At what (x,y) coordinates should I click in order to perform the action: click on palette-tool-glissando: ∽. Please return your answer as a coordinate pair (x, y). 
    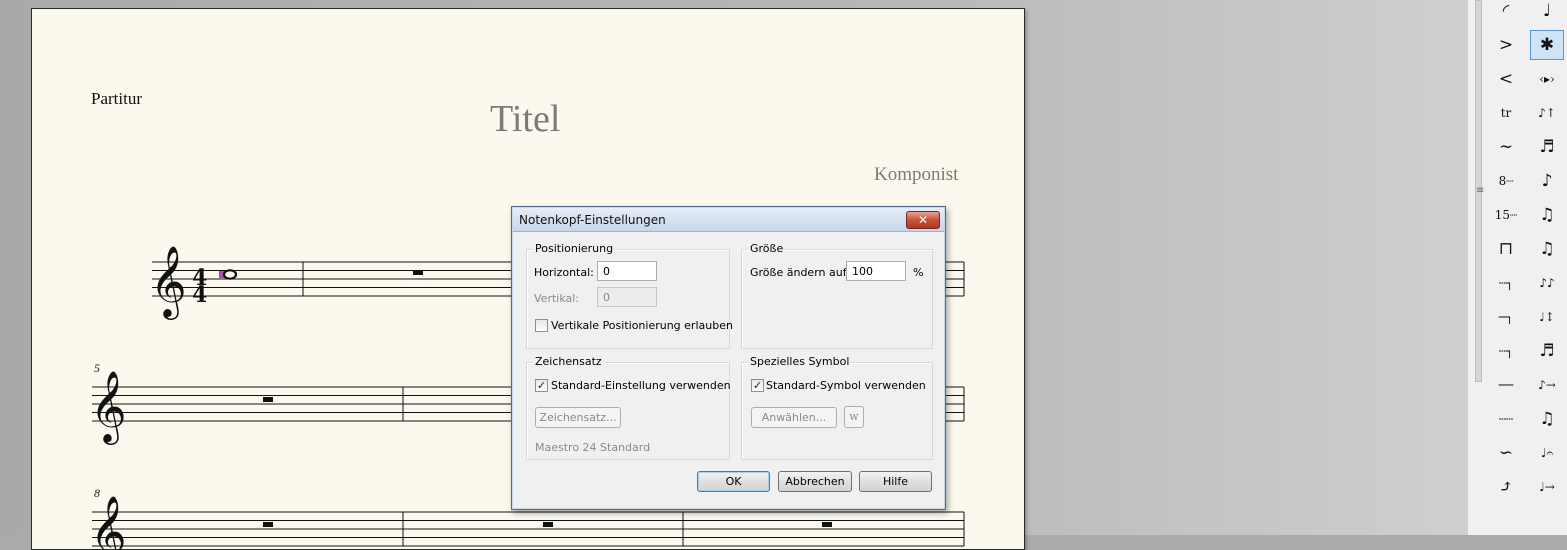
    Looking at the image, I should click on (1506, 453).